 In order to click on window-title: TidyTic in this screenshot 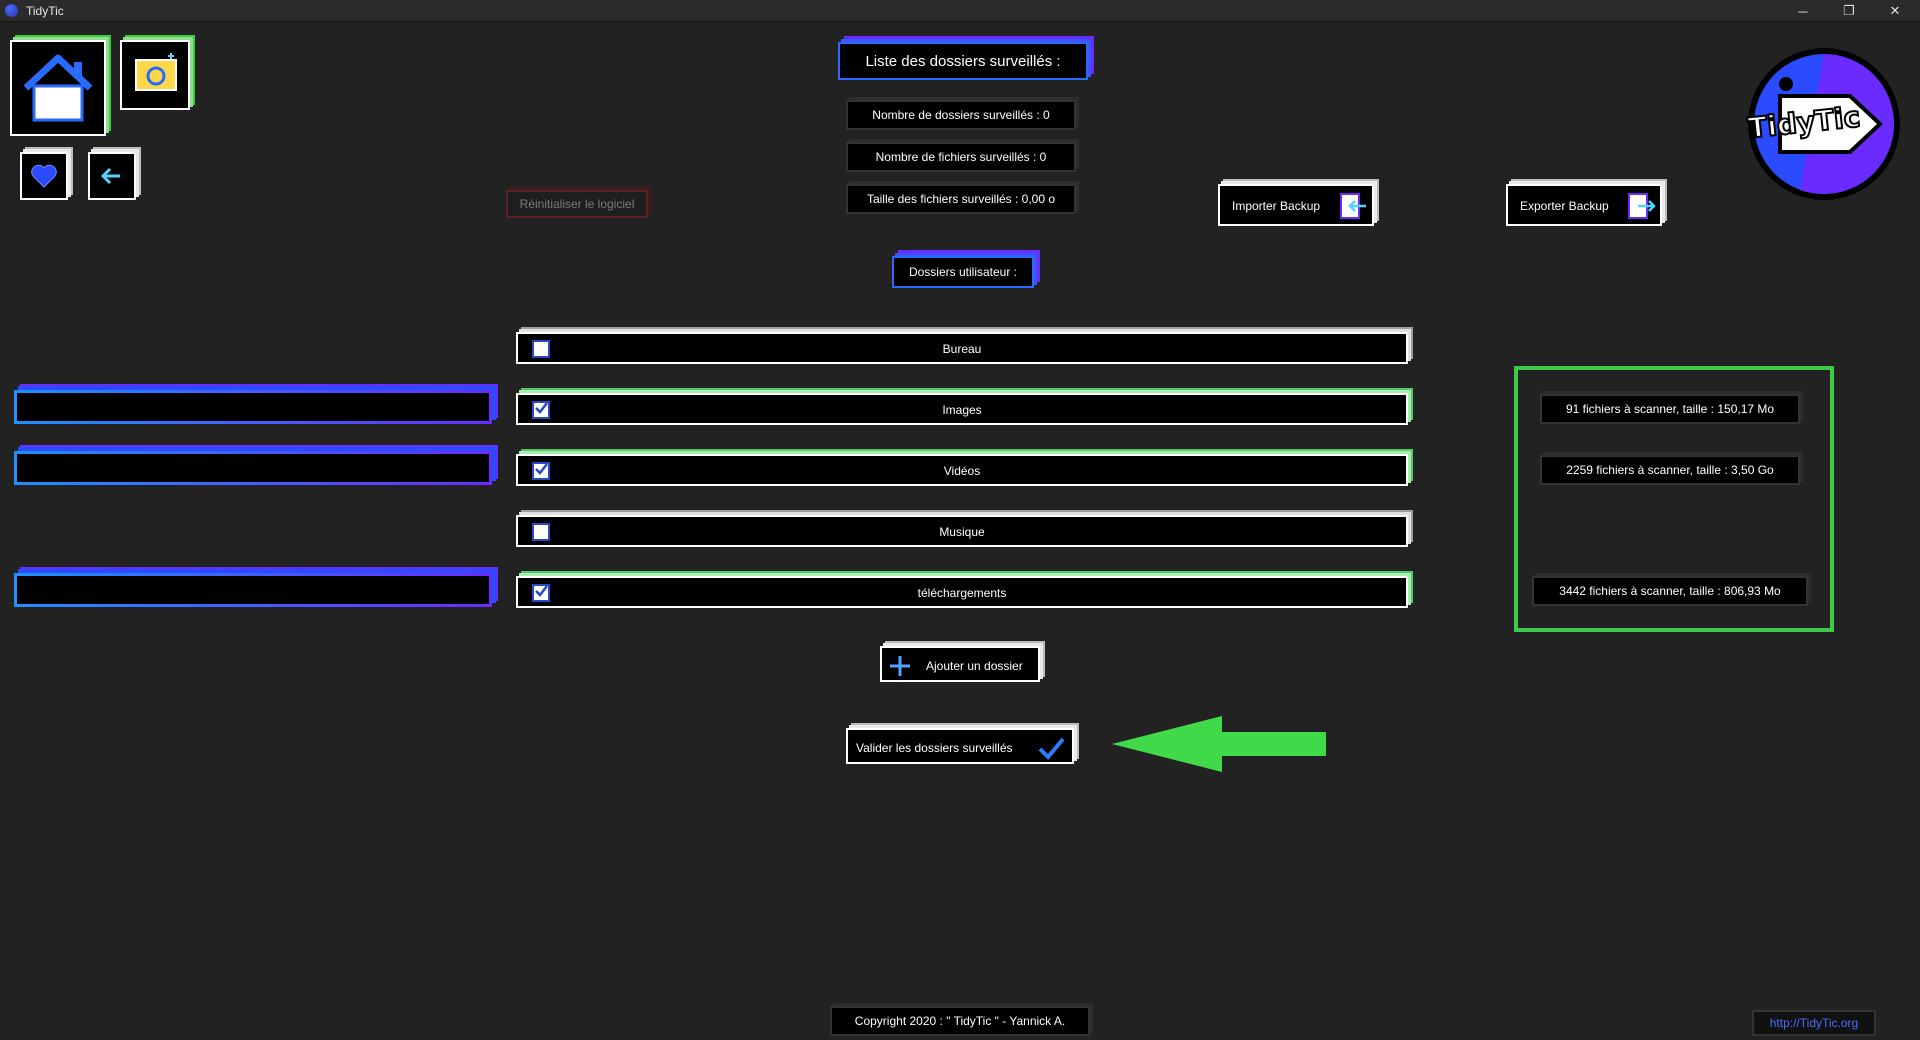, I will do `click(45, 11)`.